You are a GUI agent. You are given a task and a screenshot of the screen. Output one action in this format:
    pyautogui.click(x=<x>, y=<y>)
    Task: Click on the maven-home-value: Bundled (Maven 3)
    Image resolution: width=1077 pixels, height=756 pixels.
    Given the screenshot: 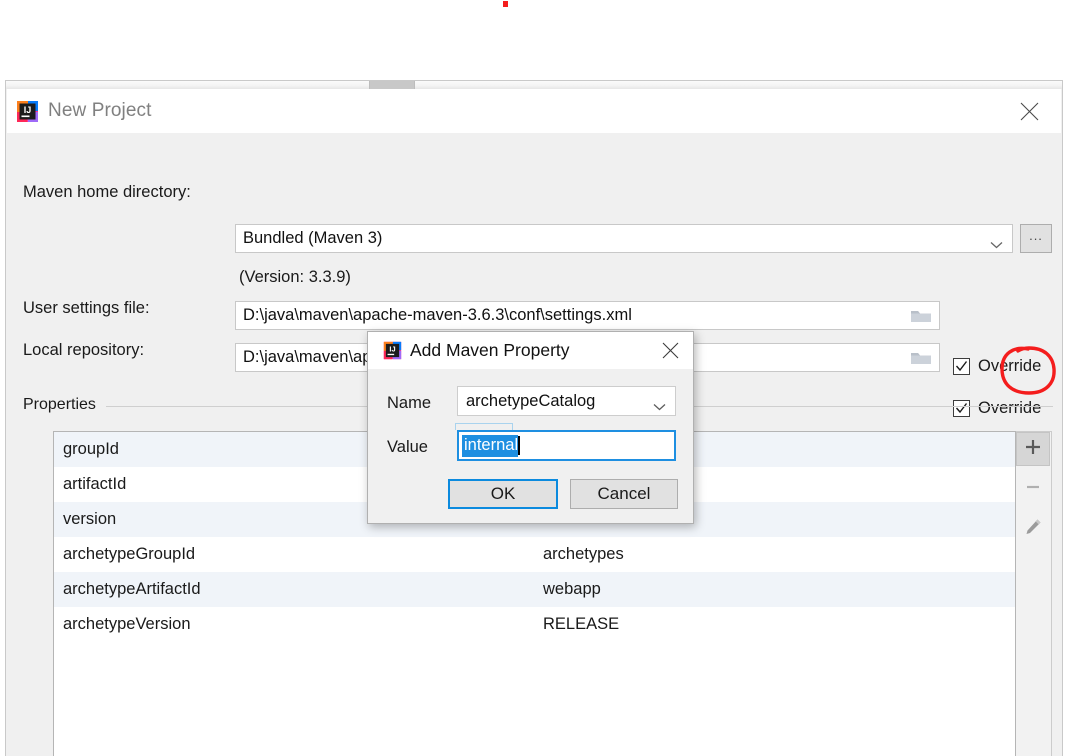 What is the action you would take?
    pyautogui.click(x=313, y=238)
    